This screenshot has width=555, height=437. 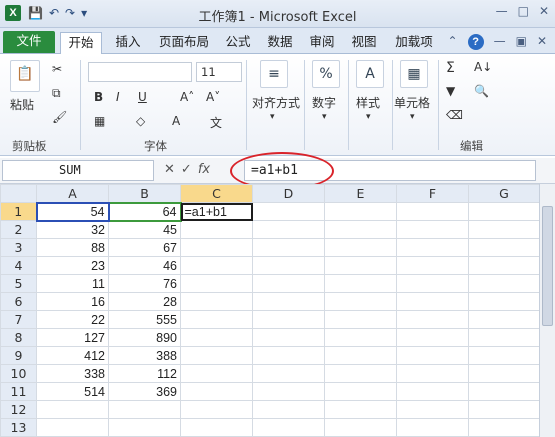 What do you see at coordinates (18, 427) in the screenshot?
I see `row-header: 13` at bounding box center [18, 427].